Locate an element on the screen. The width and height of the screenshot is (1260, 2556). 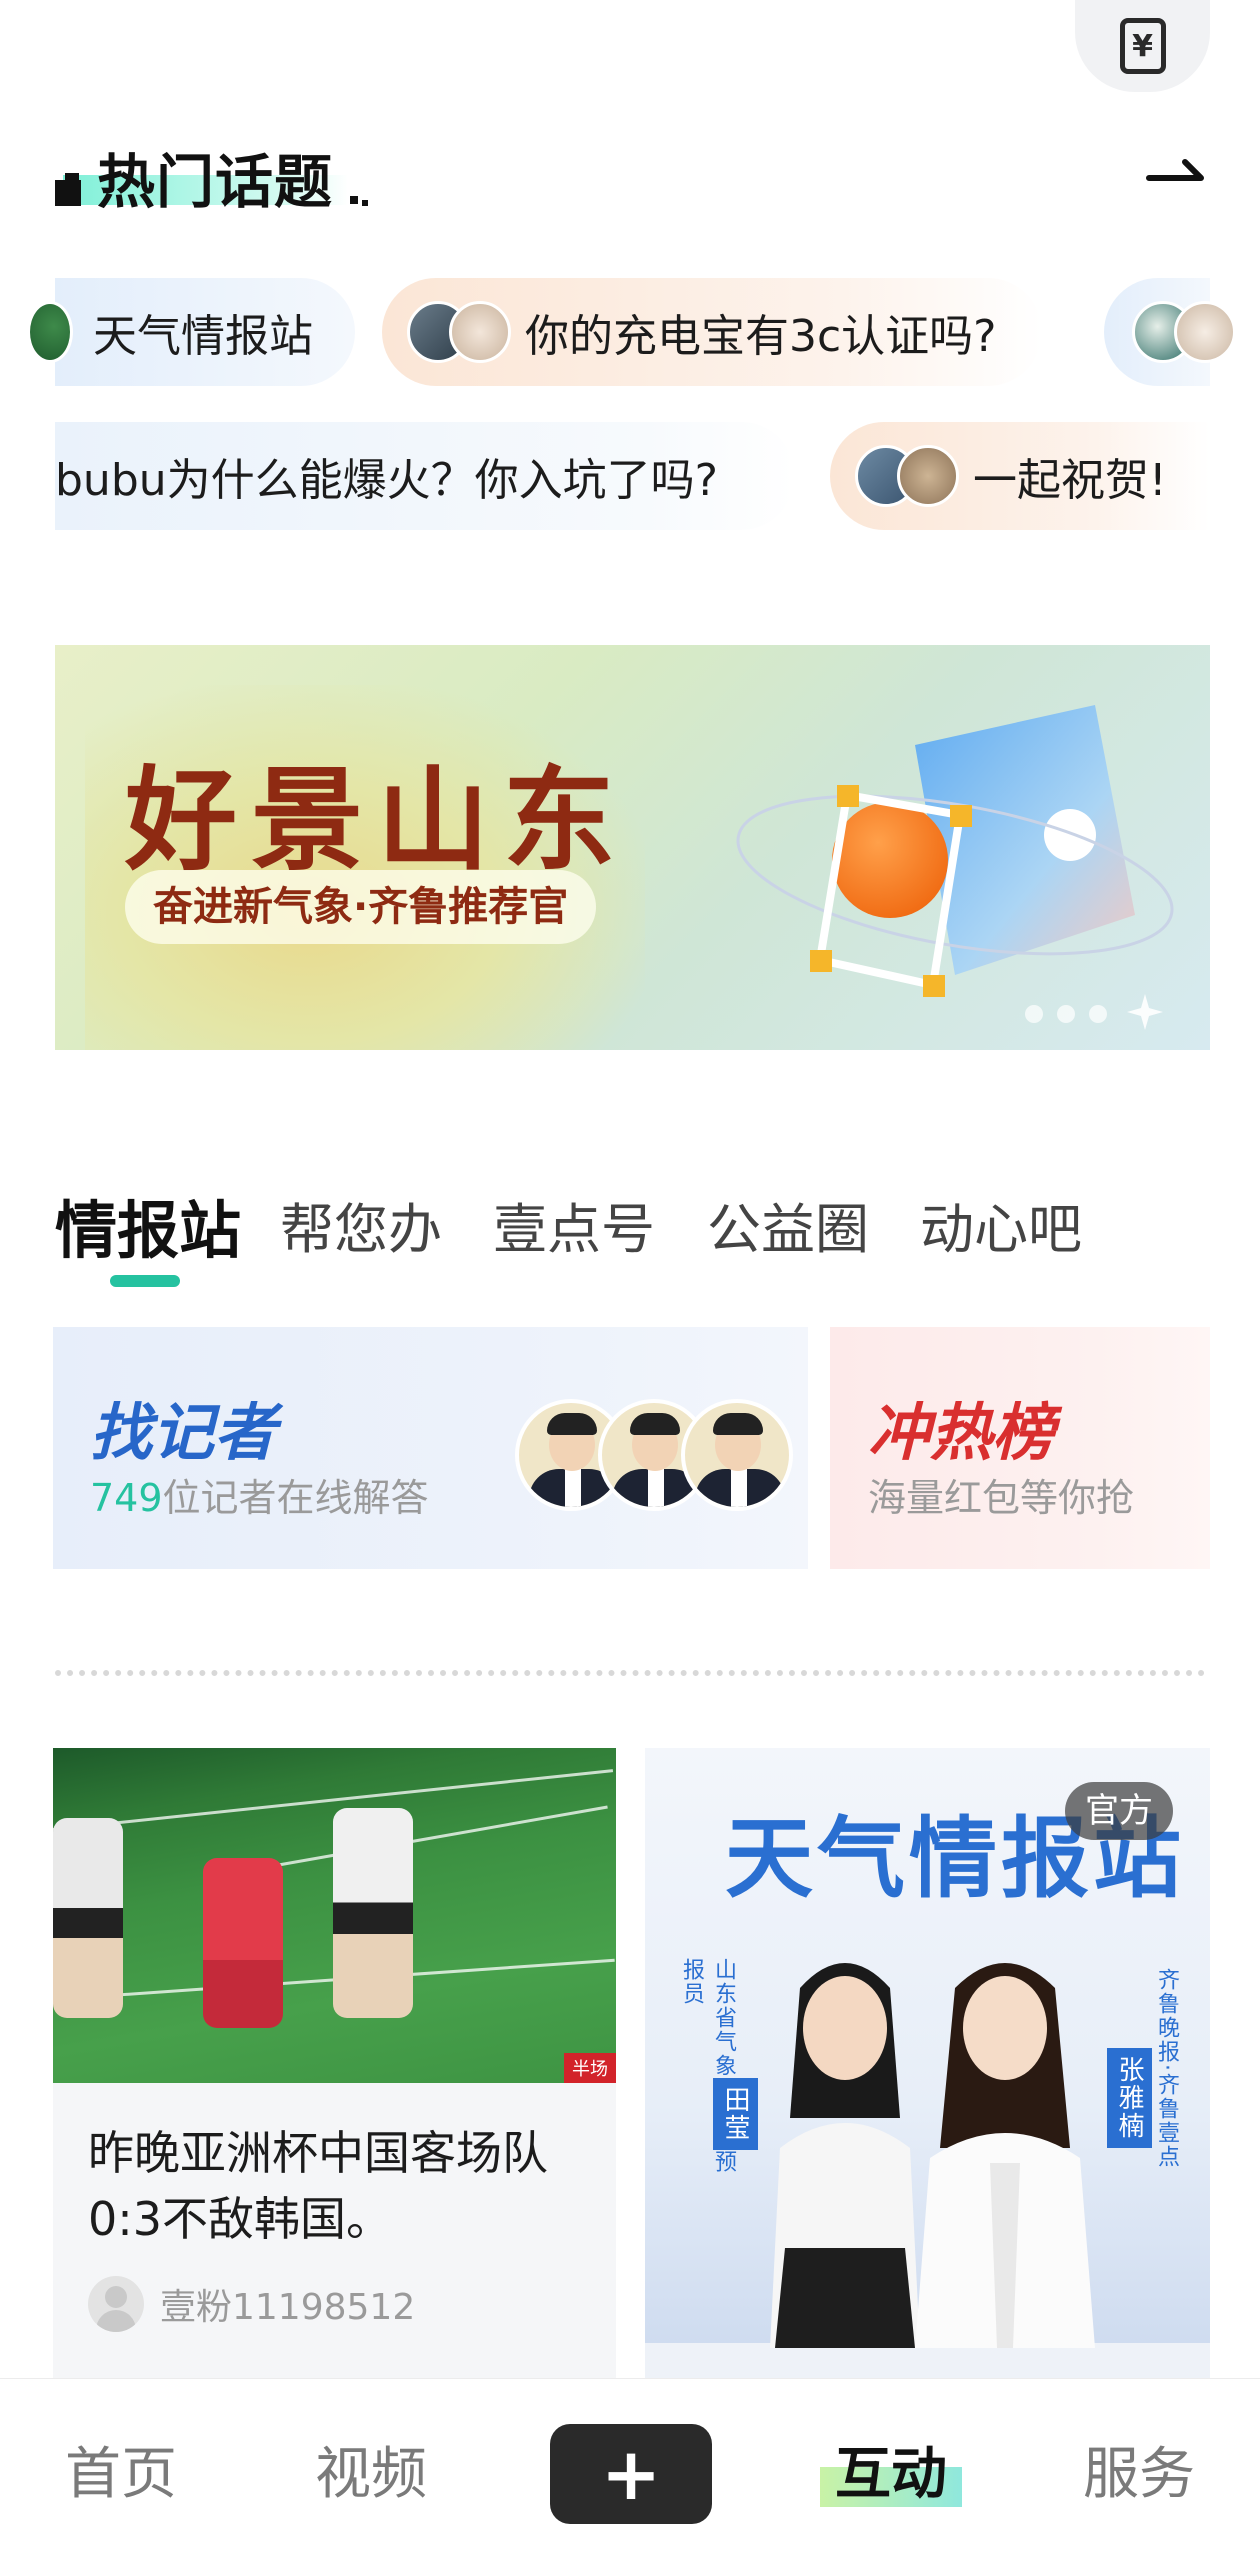
topic-pill-bubu: bubu为什么能爆火？你入坑了吗? is located at coordinates (425, 476).